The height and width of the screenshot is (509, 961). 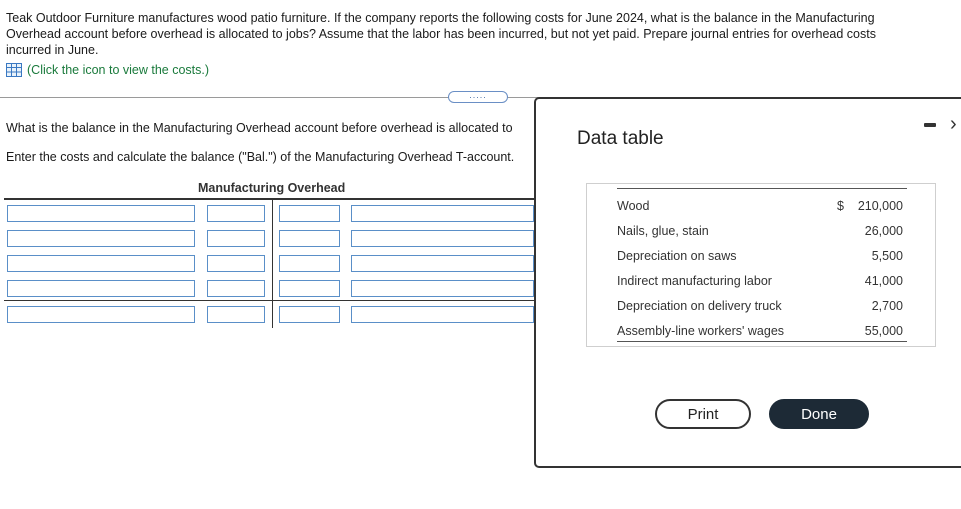 What do you see at coordinates (762, 188) in the screenshot?
I see `table-top-rule` at bounding box center [762, 188].